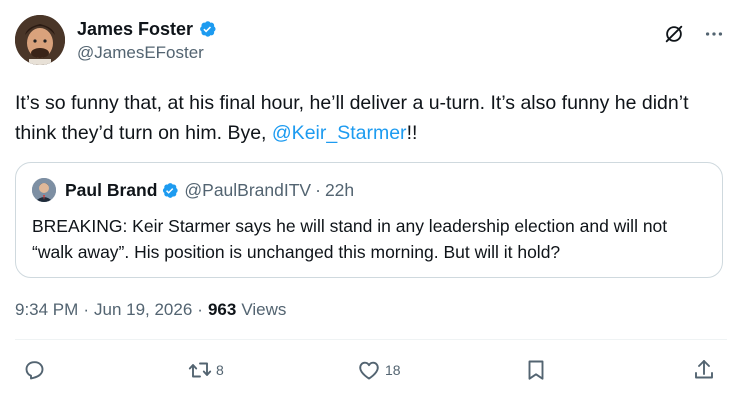 This screenshot has width=742, height=400. I want to click on quoted-tweet-header: Paul Brand @PaulBrandITV · 22h, so click(193, 190).